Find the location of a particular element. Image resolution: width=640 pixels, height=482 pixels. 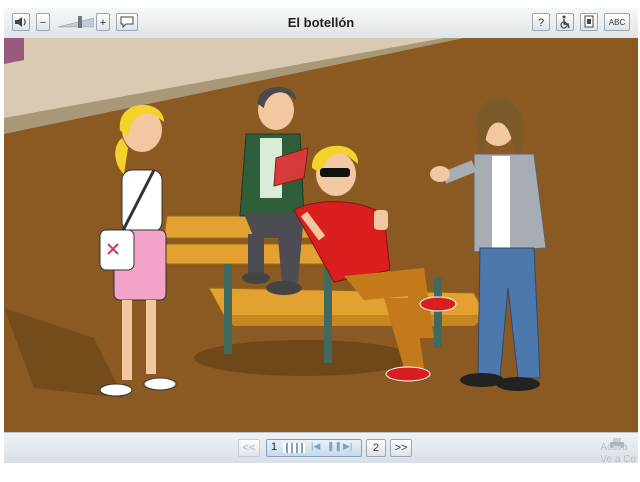

wheelchair-icon is located at coordinates (565, 22).